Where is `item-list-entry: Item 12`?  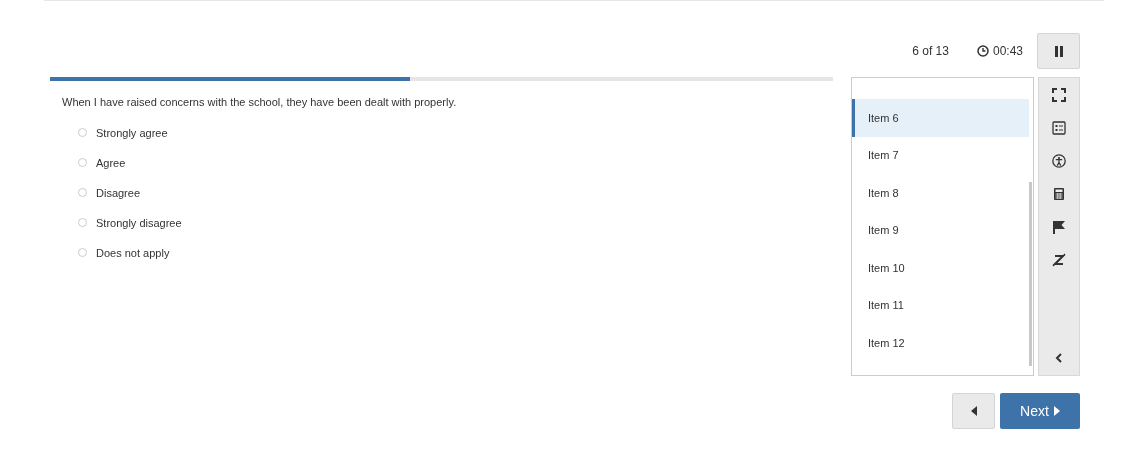
item-list-entry: Item 12 is located at coordinates (940, 343).